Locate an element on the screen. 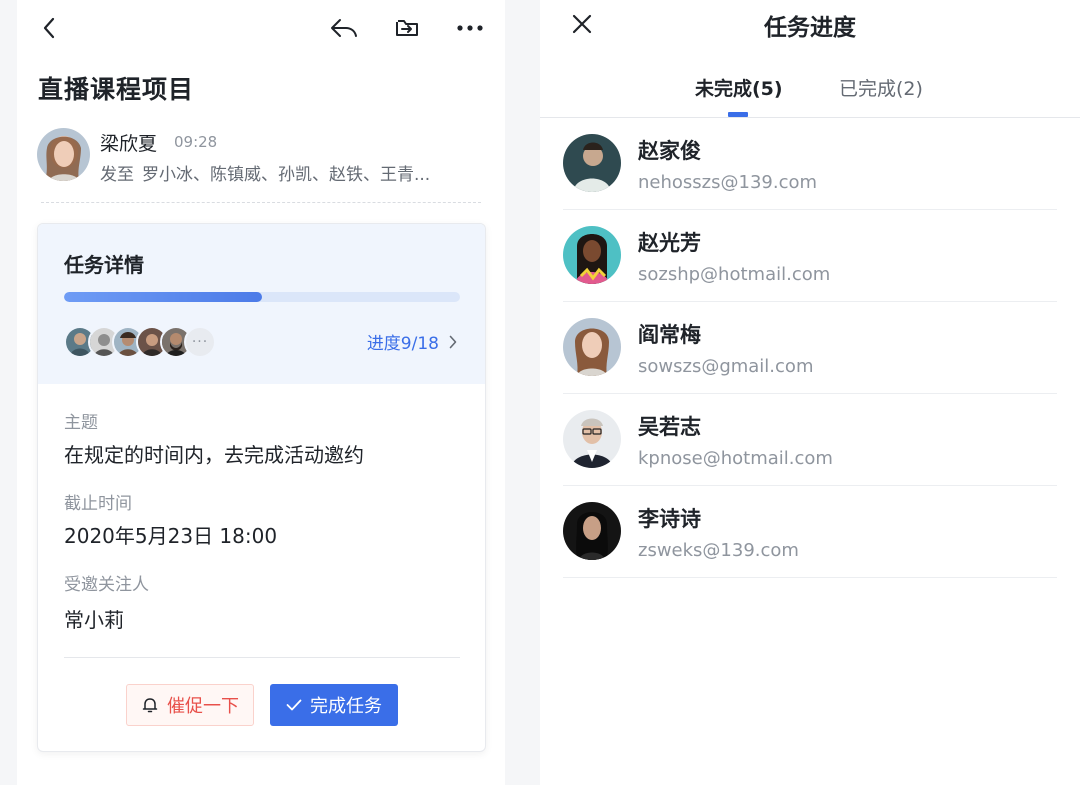  deadline-label: 截止时间 is located at coordinates (98, 504).